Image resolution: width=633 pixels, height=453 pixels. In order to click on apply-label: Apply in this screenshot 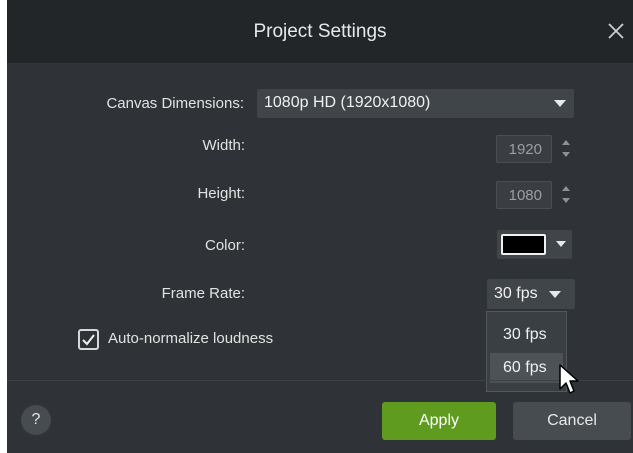, I will do `click(439, 420)`.